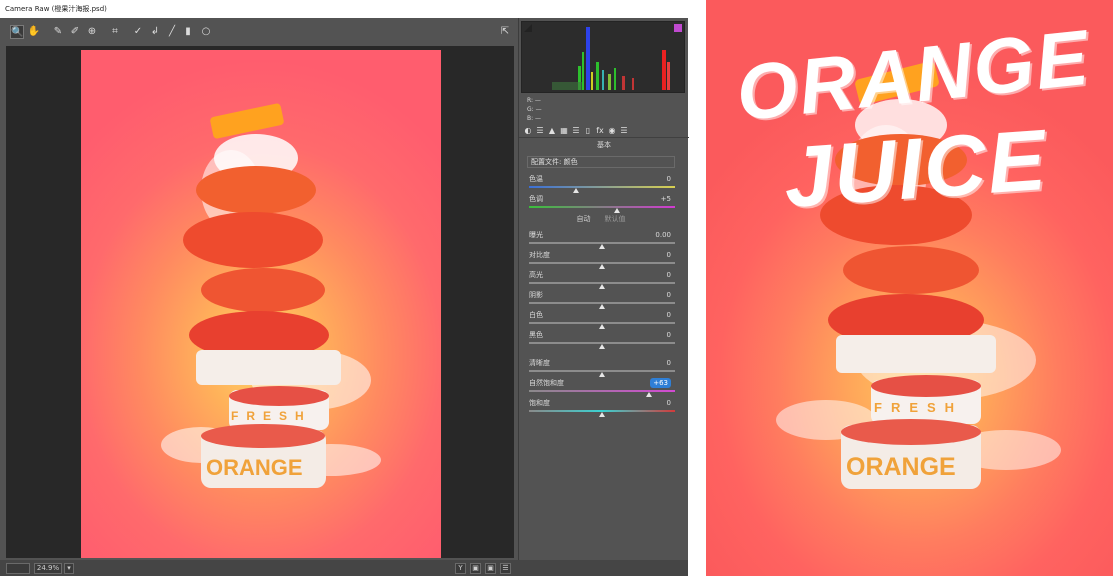  What do you see at coordinates (490, 568) in the screenshot?
I see `view-split-icon: ▣` at bounding box center [490, 568].